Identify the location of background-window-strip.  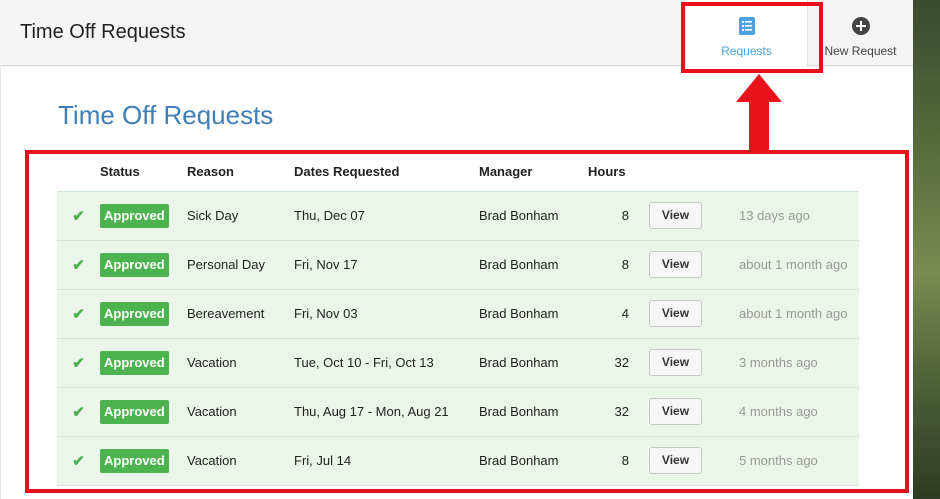
(926, 249).